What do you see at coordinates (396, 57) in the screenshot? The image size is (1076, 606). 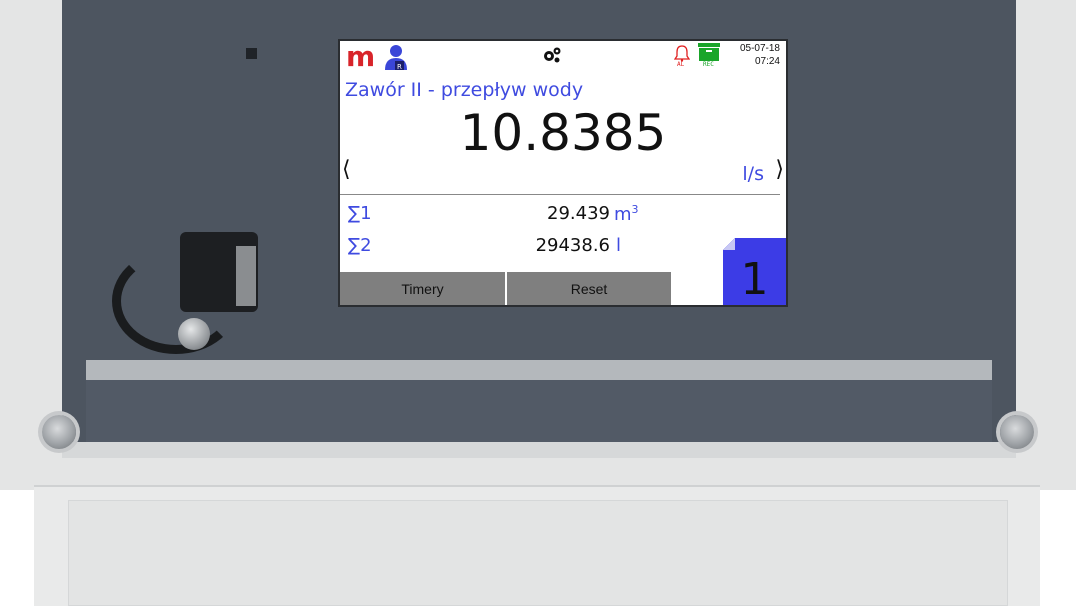 I see `user-icon: R` at bounding box center [396, 57].